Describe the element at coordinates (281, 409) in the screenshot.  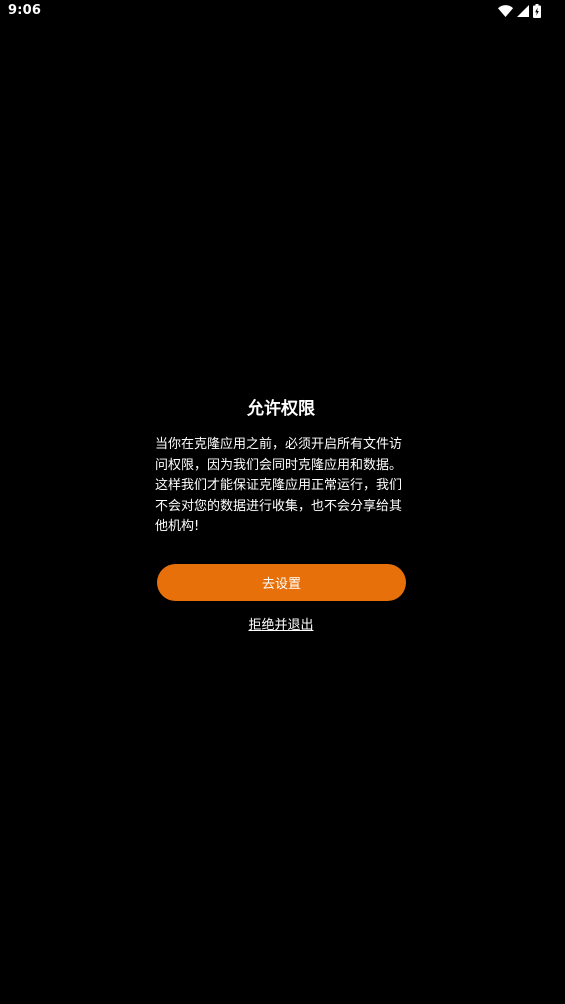
I see `dialog-title: 允许权限` at that location.